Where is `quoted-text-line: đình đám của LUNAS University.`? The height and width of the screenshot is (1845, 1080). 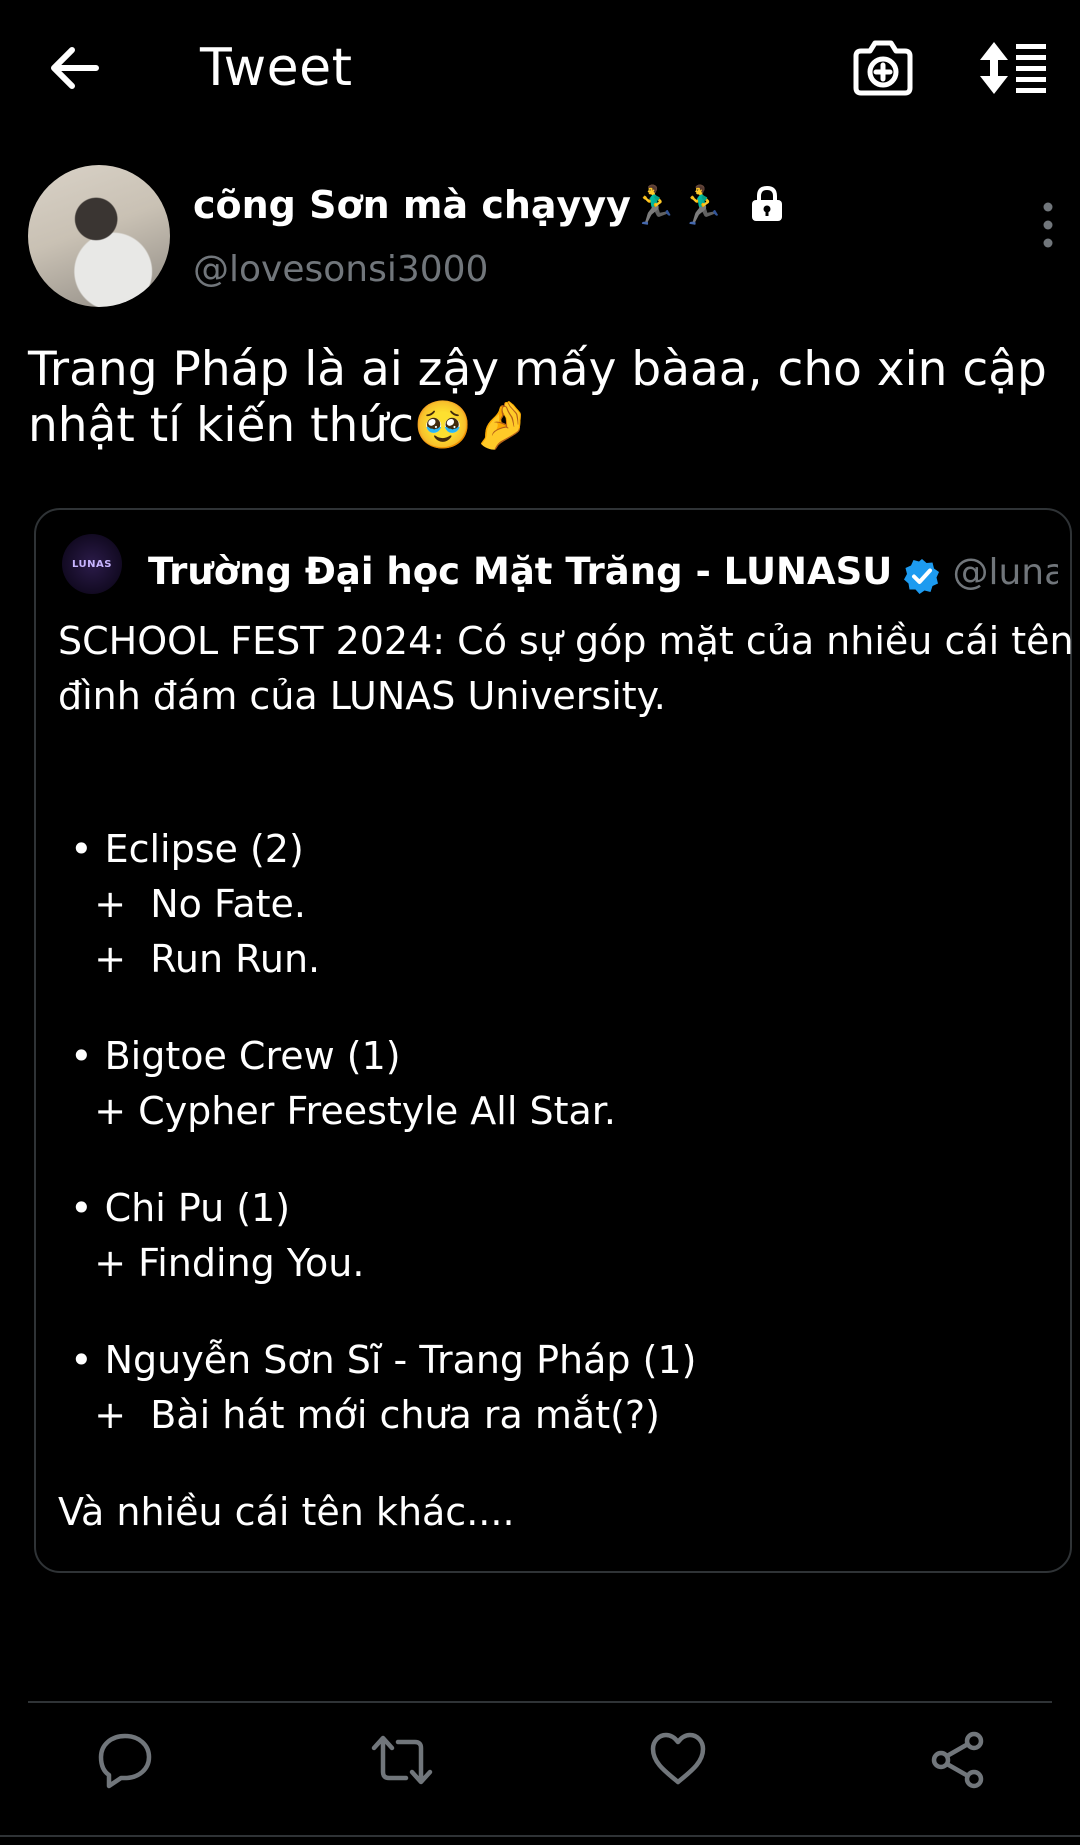
quoted-text-line: đình đám của LUNAS University. is located at coordinates (362, 696).